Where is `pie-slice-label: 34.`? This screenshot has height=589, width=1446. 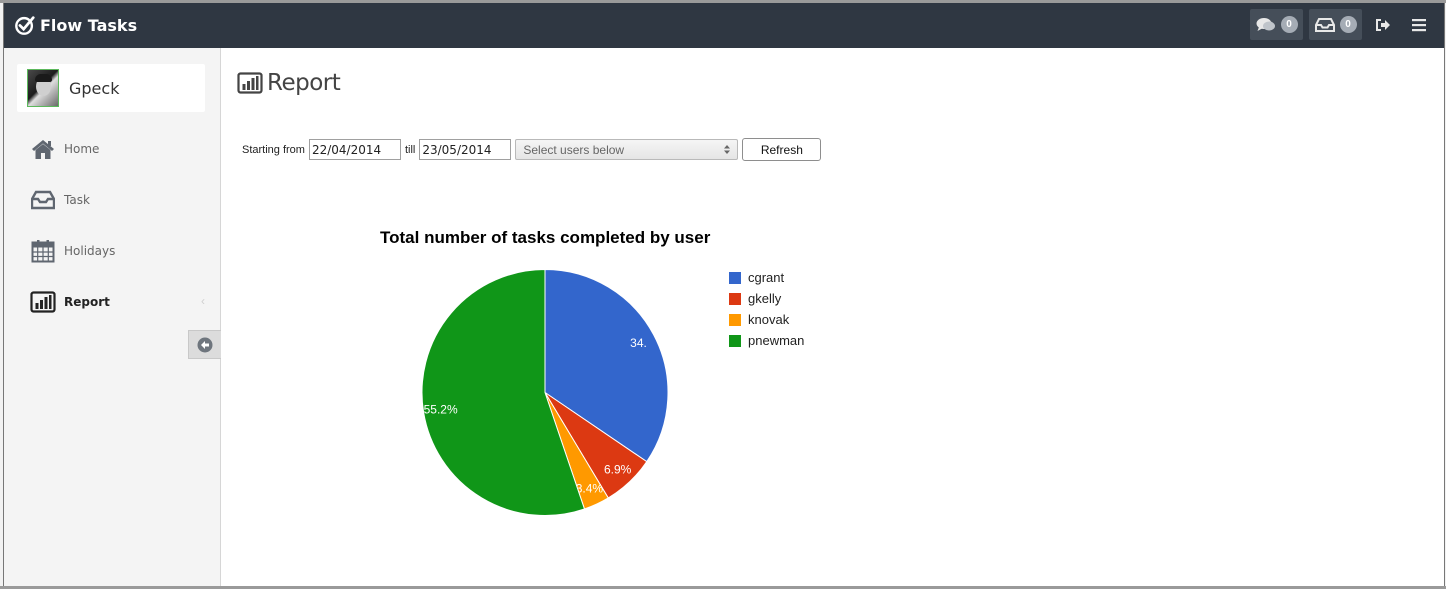 pie-slice-label: 34. is located at coordinates (638, 343).